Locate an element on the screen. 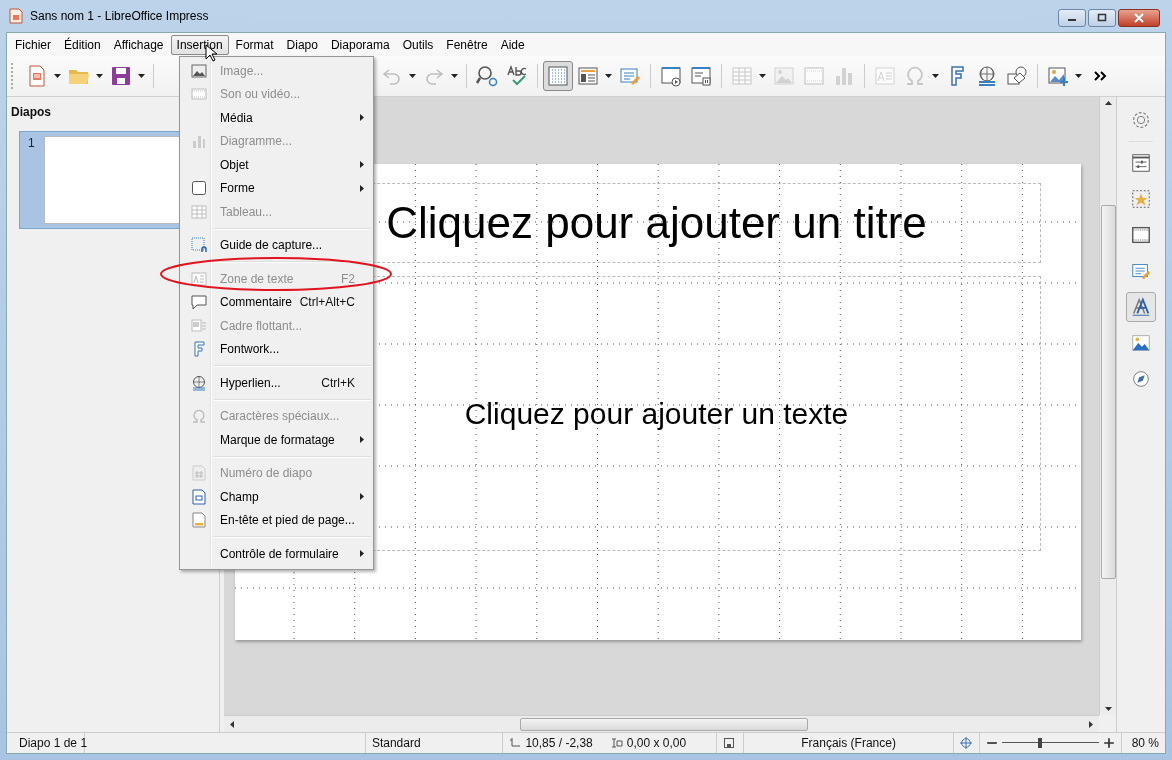 This screenshot has height=760, width=1172. save-status-icon is located at coordinates (728, 743).